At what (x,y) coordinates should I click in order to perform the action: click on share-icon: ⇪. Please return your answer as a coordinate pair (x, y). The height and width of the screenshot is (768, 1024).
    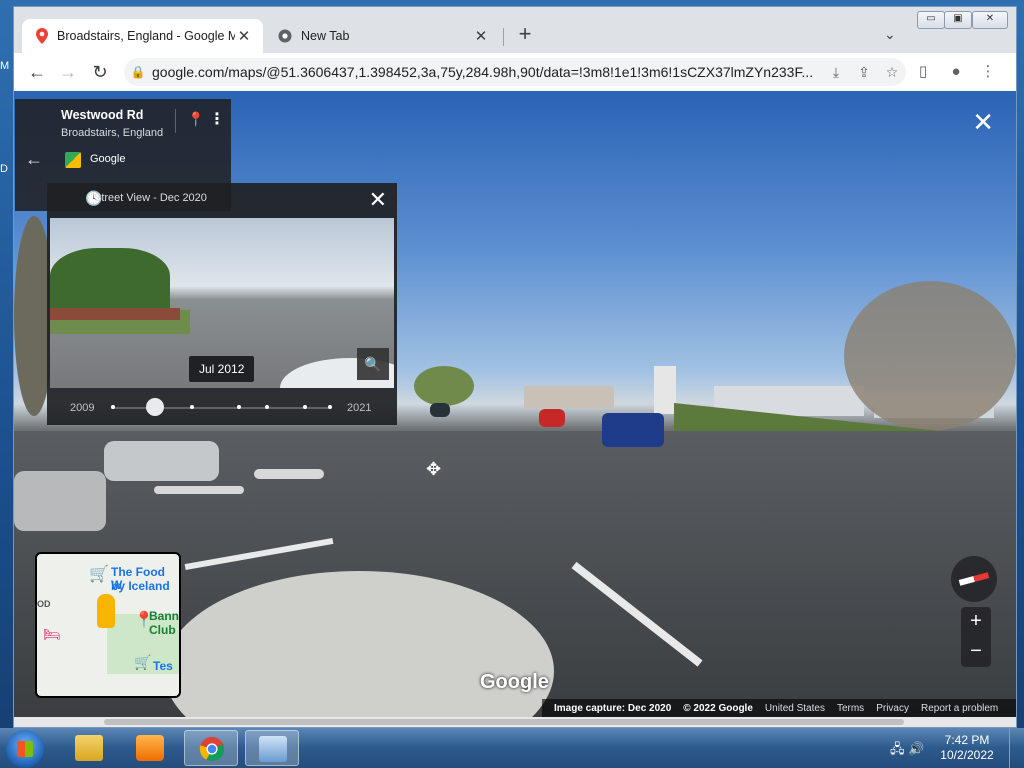
    Looking at the image, I should click on (864, 72).